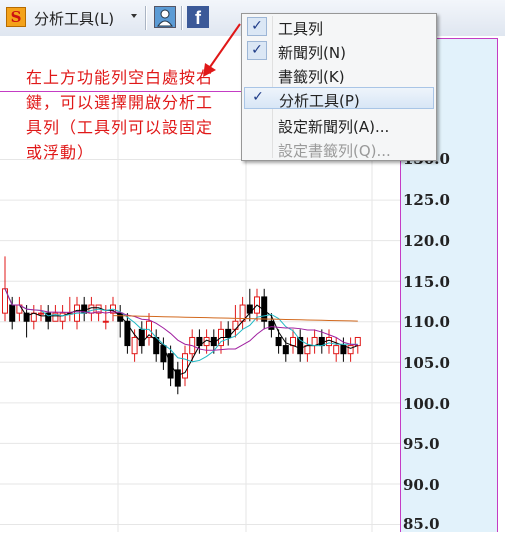 The image size is (505, 533). Describe the element at coordinates (421, 485) in the screenshot. I see `price-label: 90.0` at that location.